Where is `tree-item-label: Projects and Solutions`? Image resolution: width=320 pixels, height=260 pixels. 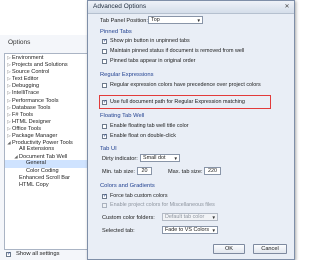 tree-item-label: Projects and Solutions is located at coordinates (40, 65).